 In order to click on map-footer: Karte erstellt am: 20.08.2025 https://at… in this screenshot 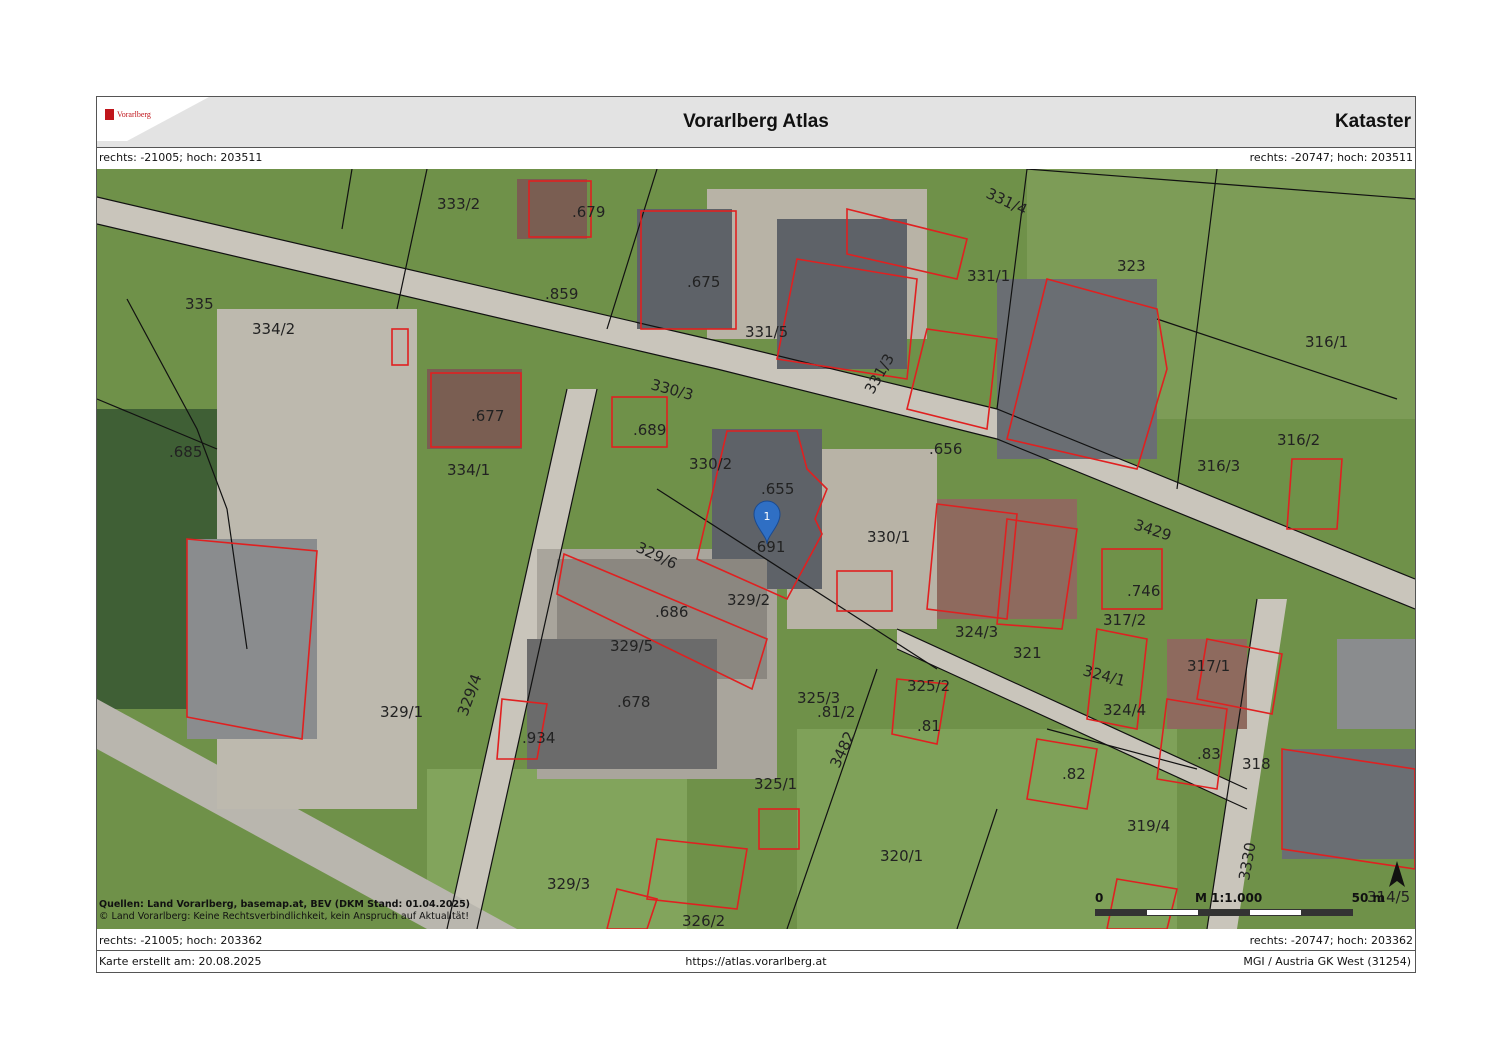, I will do `click(756, 961)`.